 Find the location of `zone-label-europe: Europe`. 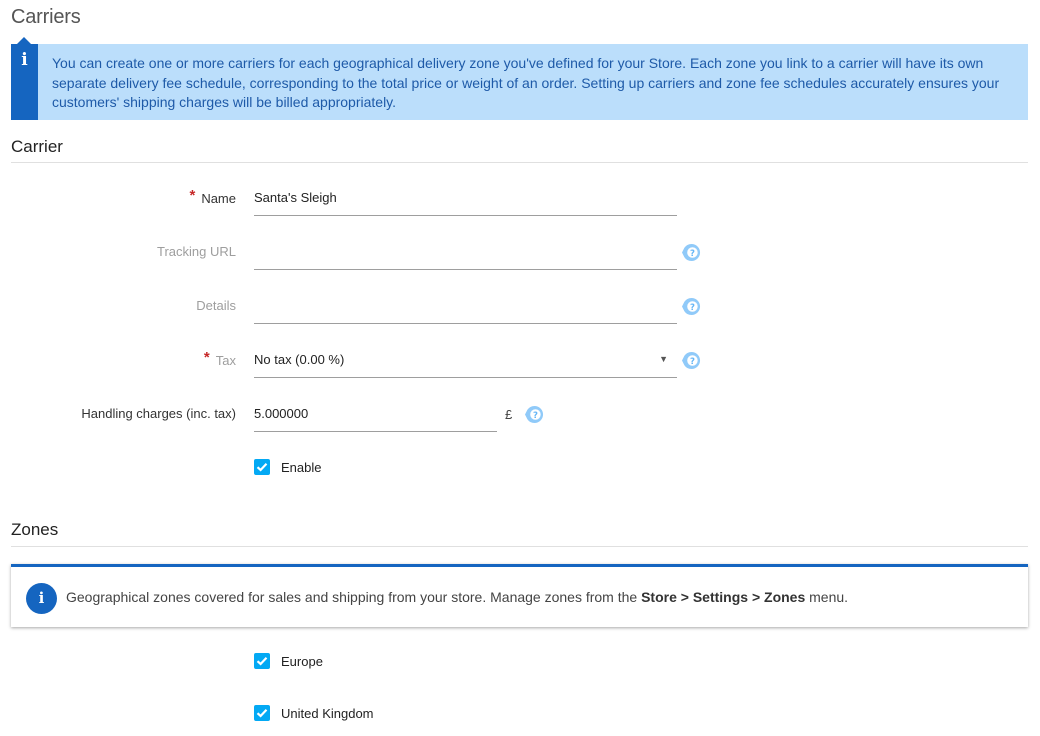

zone-label-europe: Europe is located at coordinates (302, 661).